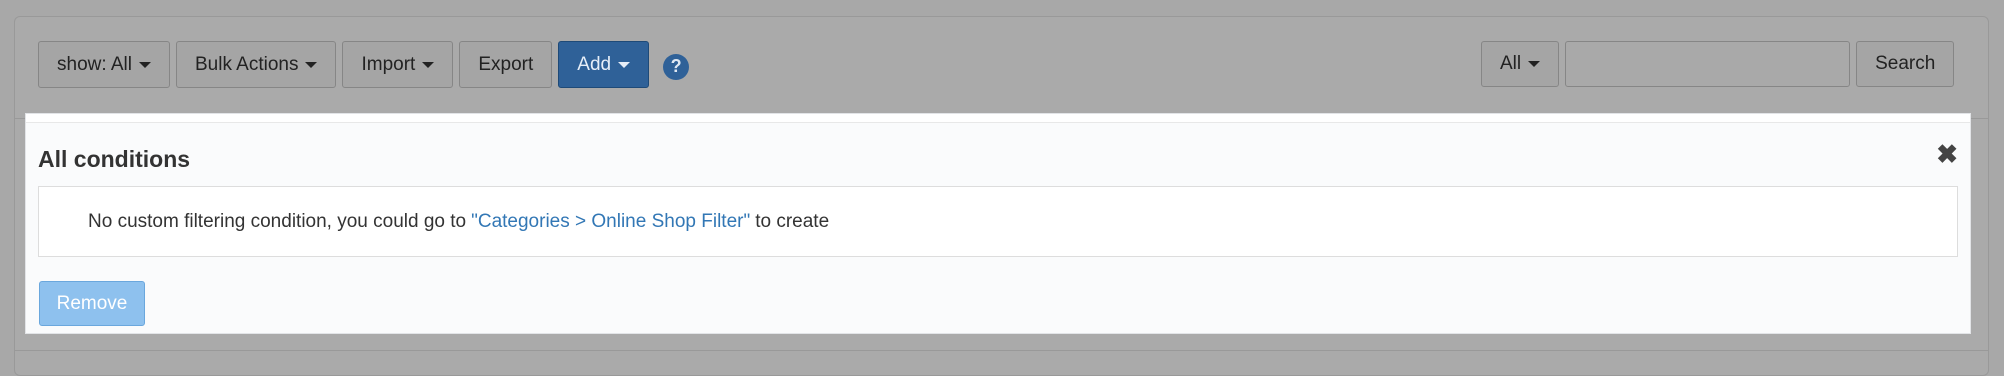 This screenshot has height=376, width=2004. What do you see at coordinates (94, 64) in the screenshot?
I see `show-filter-label: show: All` at bounding box center [94, 64].